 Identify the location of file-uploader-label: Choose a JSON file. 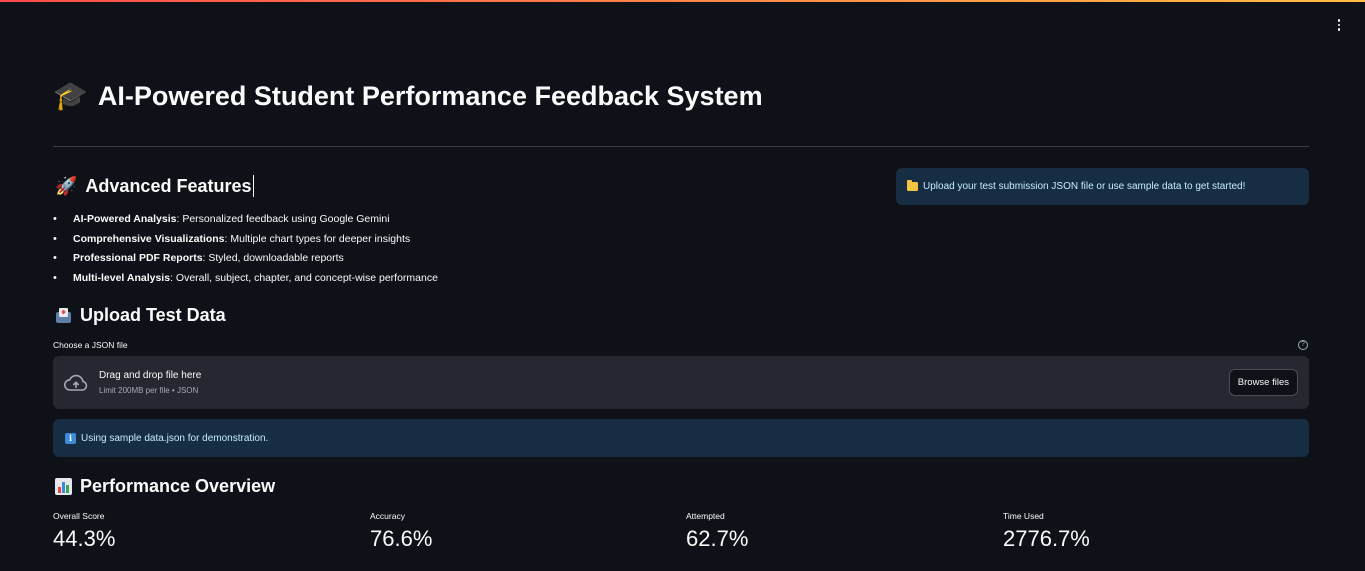
(90, 345).